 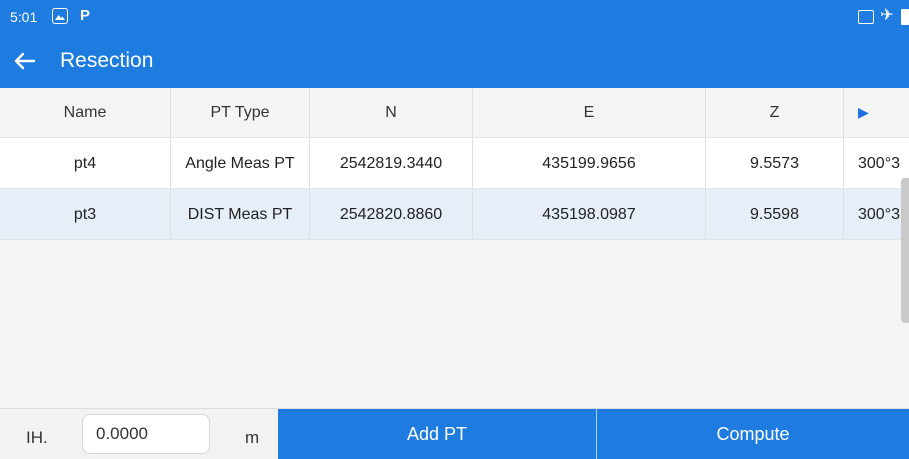 What do you see at coordinates (589, 112) in the screenshot?
I see `column-header-e: E` at bounding box center [589, 112].